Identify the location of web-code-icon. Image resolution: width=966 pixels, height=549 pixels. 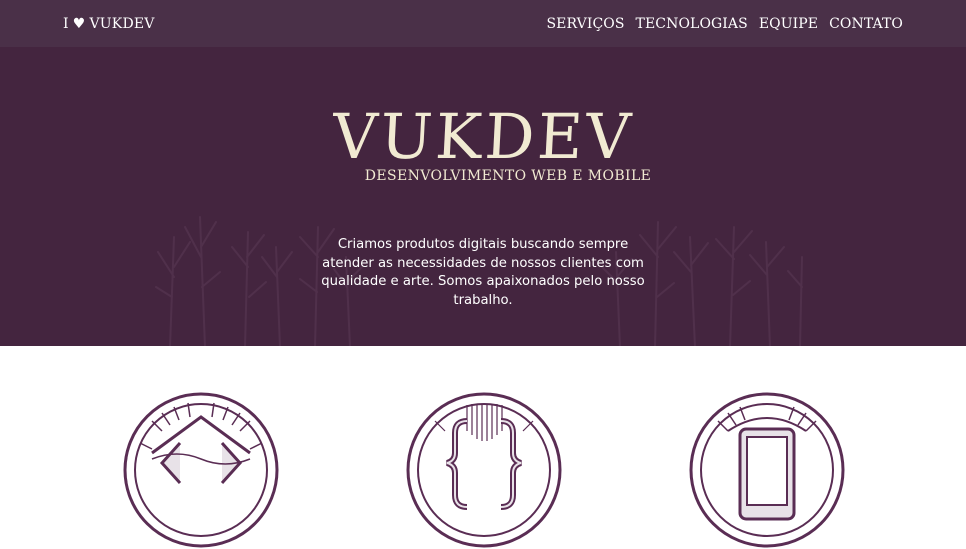
(201, 470).